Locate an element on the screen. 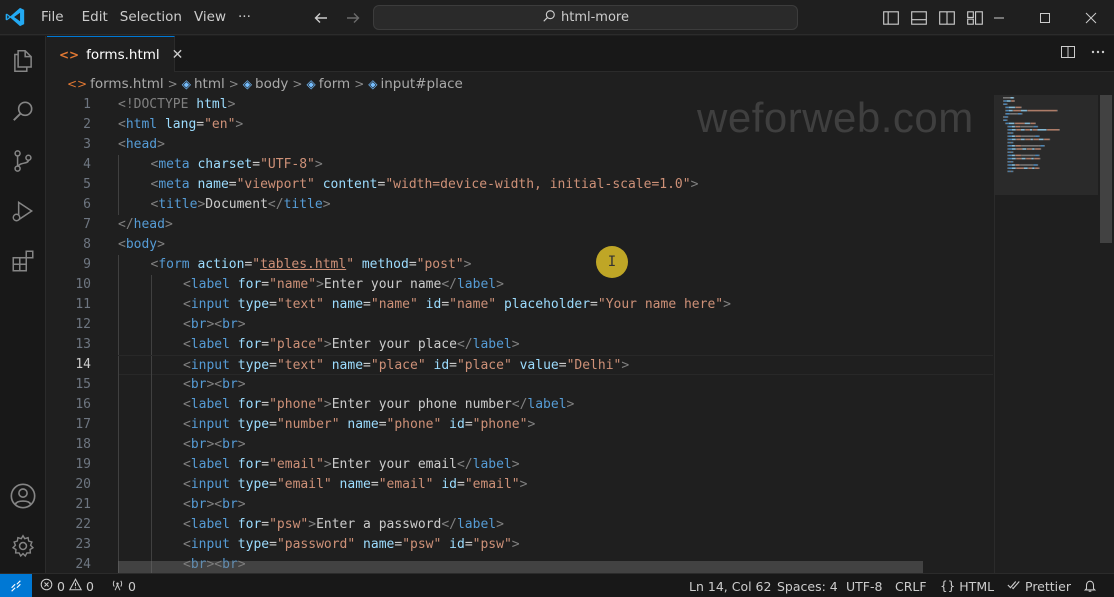  horizontal-scrollbar is located at coordinates (520, 567).